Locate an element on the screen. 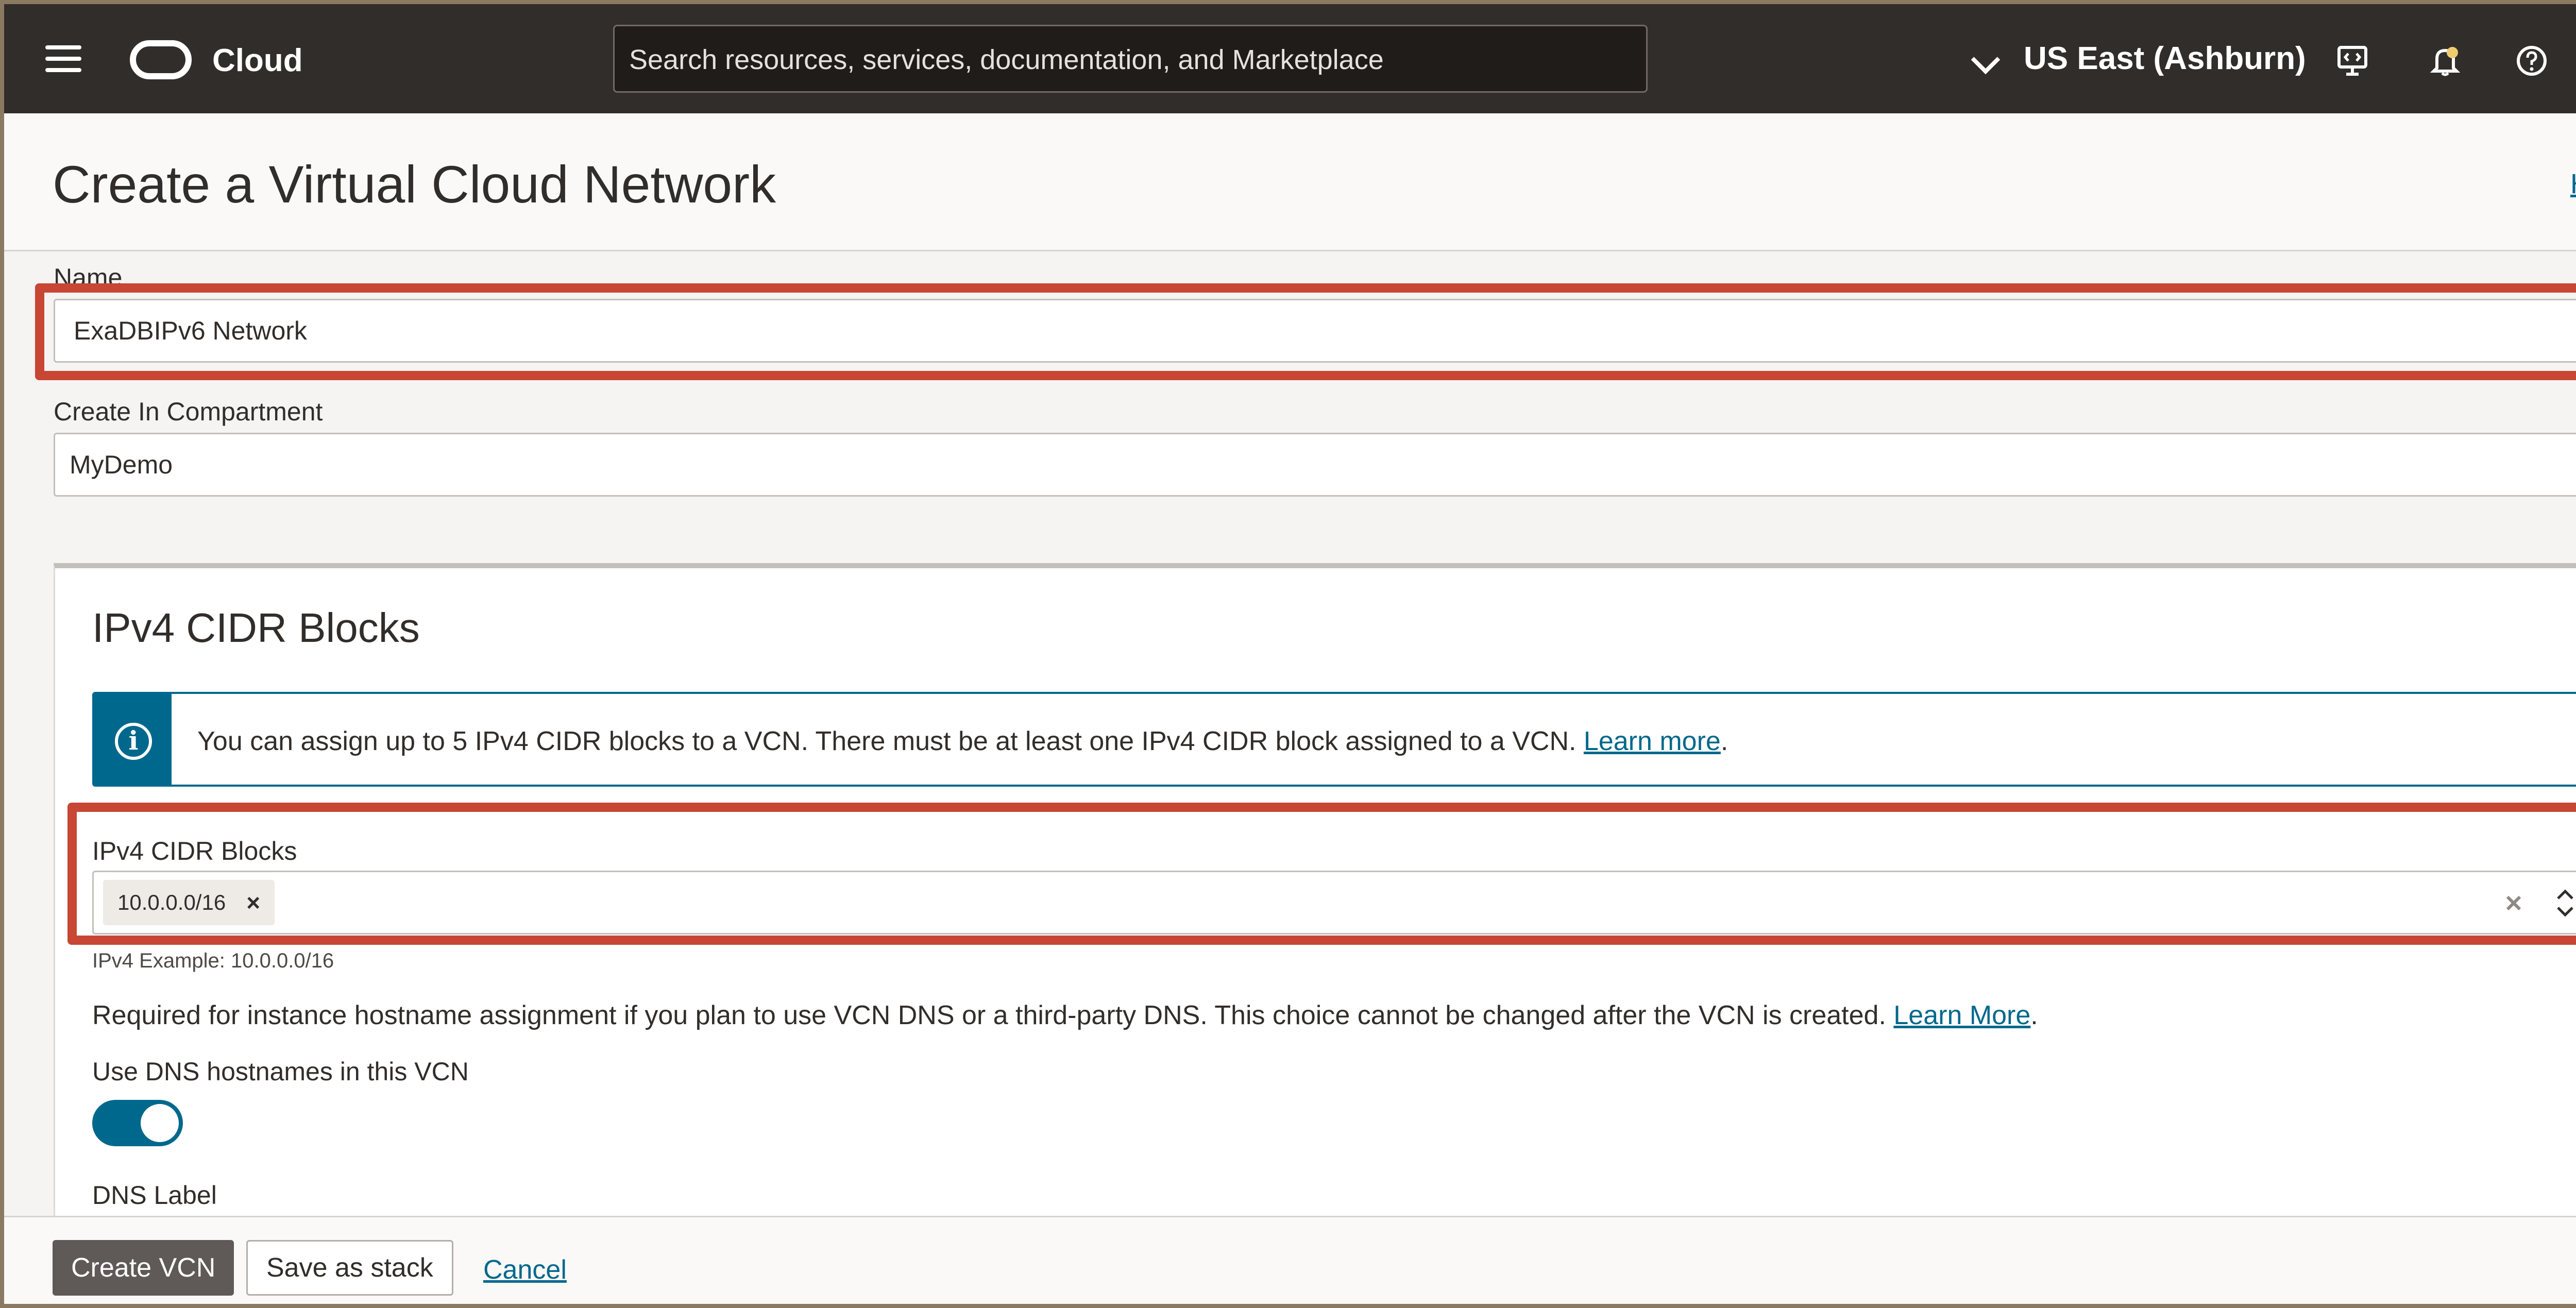 Image resolution: width=2576 pixels, height=1308 pixels. toggle-knob is located at coordinates (160, 1123).